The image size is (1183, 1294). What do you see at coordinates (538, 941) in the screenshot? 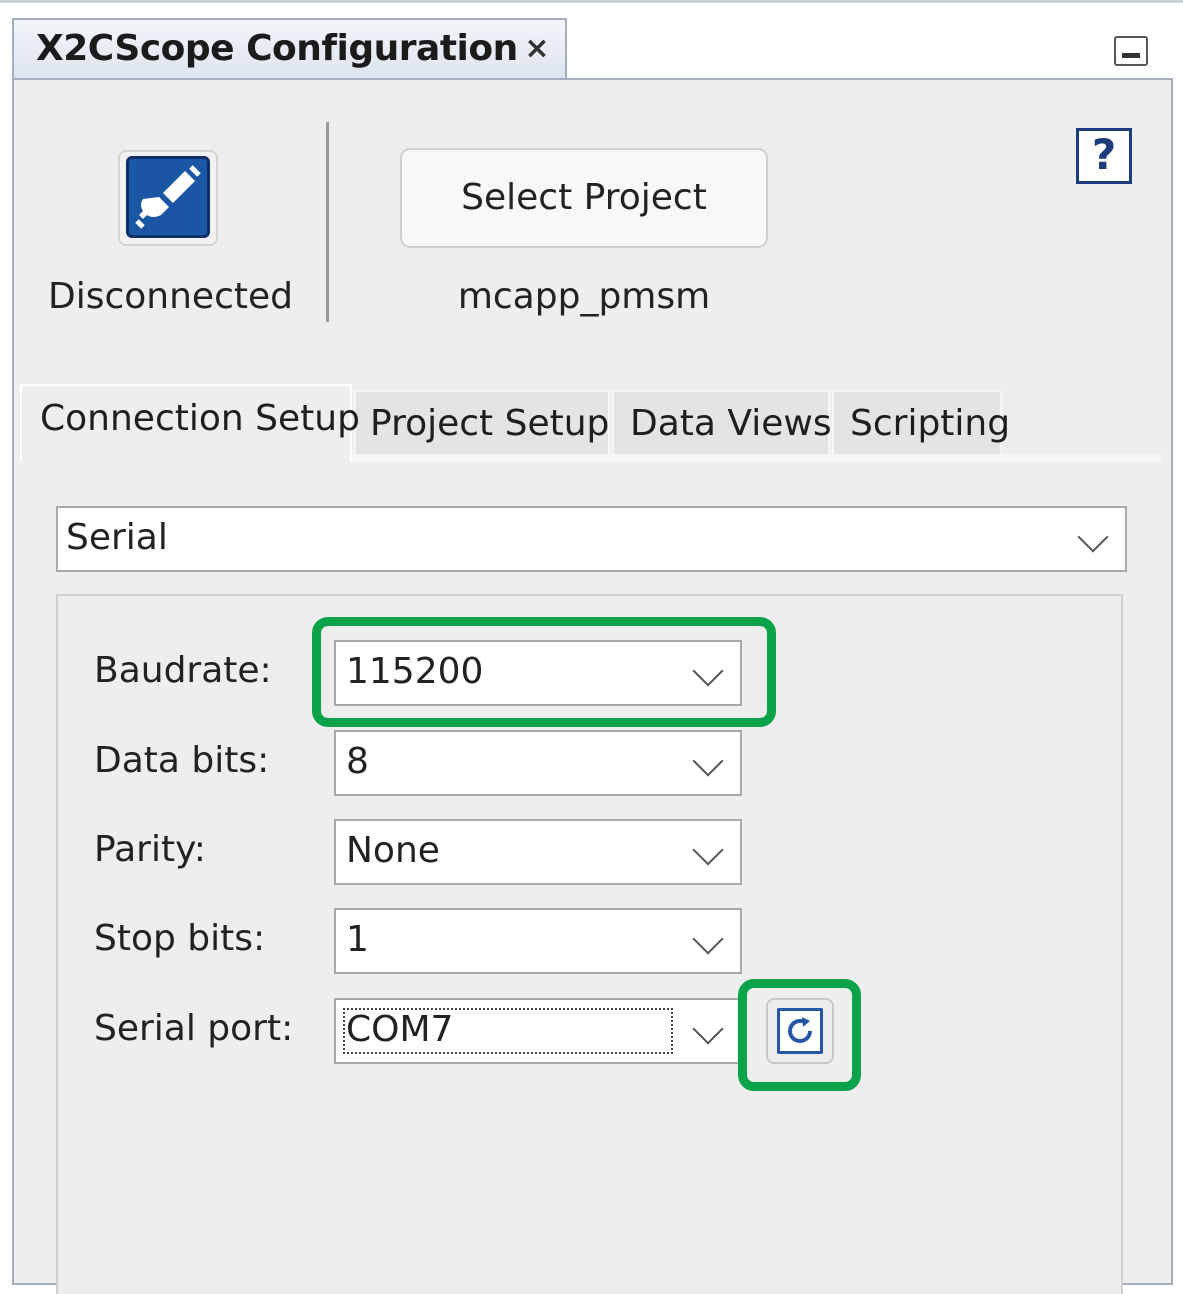
I see `stop-bits-select` at bounding box center [538, 941].